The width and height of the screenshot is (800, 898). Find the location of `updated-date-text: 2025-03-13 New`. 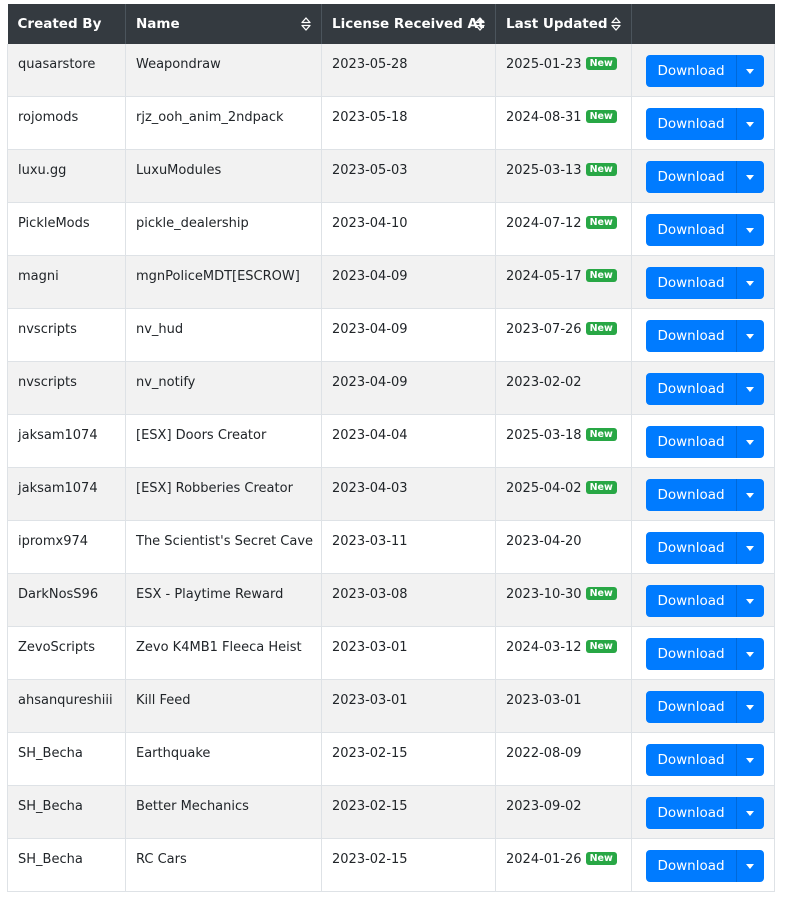

updated-date-text: 2025-03-13 New is located at coordinates (561, 165).